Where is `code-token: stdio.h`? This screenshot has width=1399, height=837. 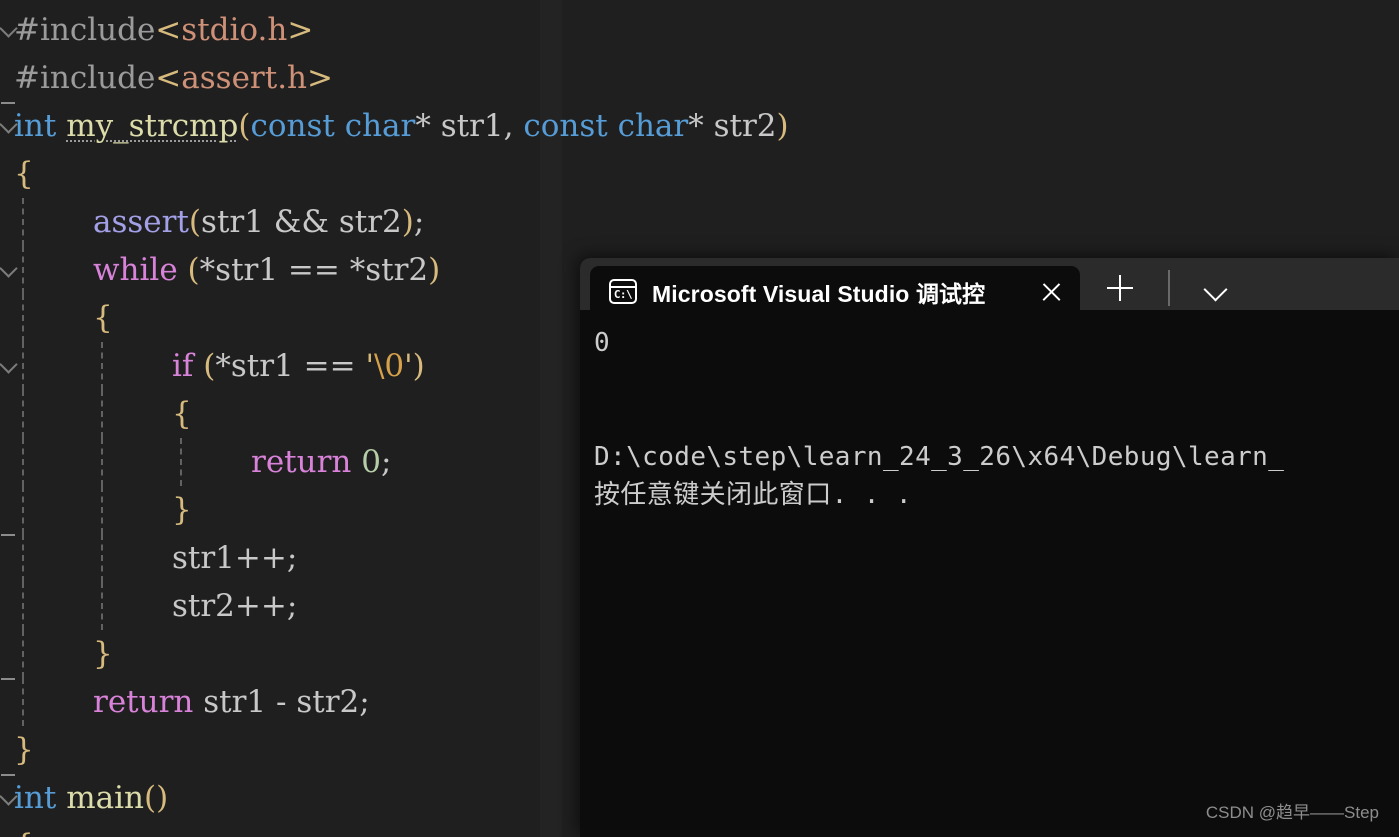
code-token: stdio.h is located at coordinates (234, 30).